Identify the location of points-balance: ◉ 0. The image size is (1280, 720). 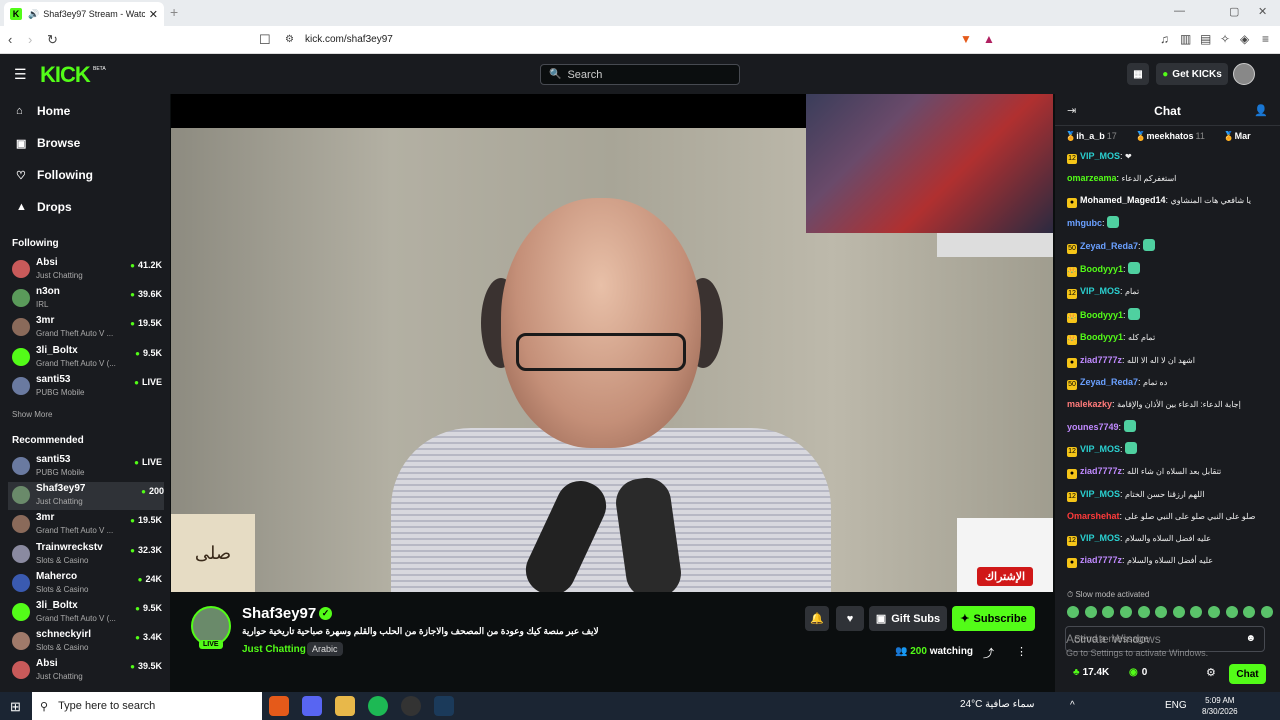
(1138, 672).